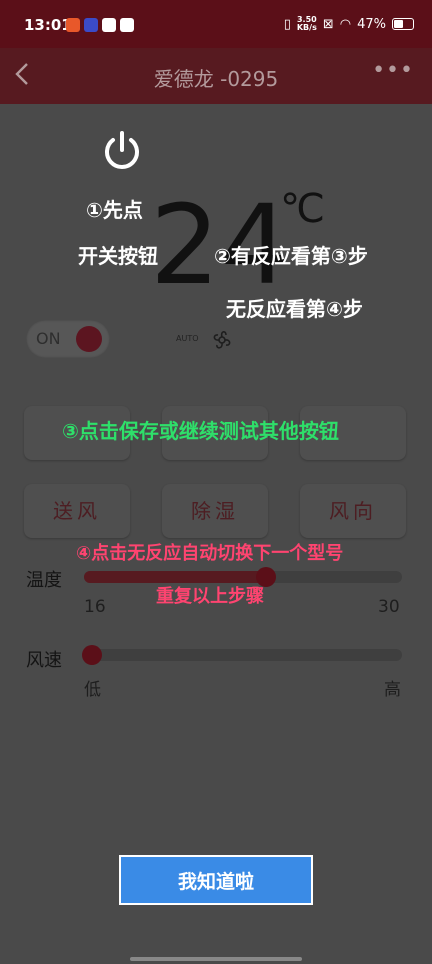 The width and height of the screenshot is (432, 964). Describe the element at coordinates (242, 655) in the screenshot. I see `fan-speed-slider` at that location.